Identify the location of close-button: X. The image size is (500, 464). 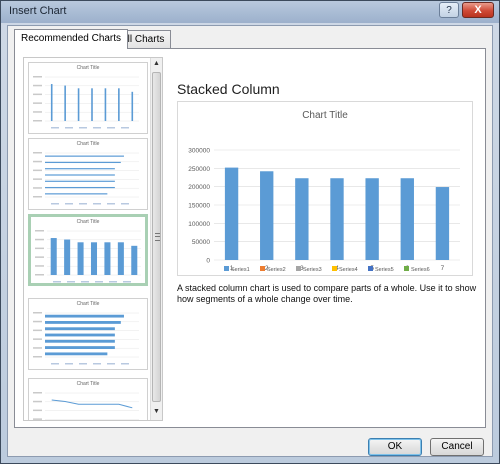
(478, 10).